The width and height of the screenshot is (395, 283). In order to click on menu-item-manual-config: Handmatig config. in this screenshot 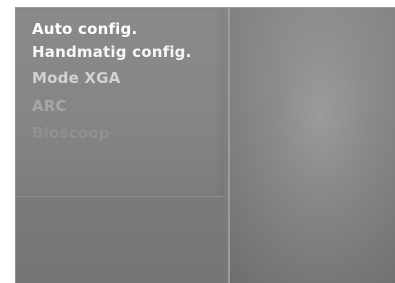, I will do `click(112, 52)`.